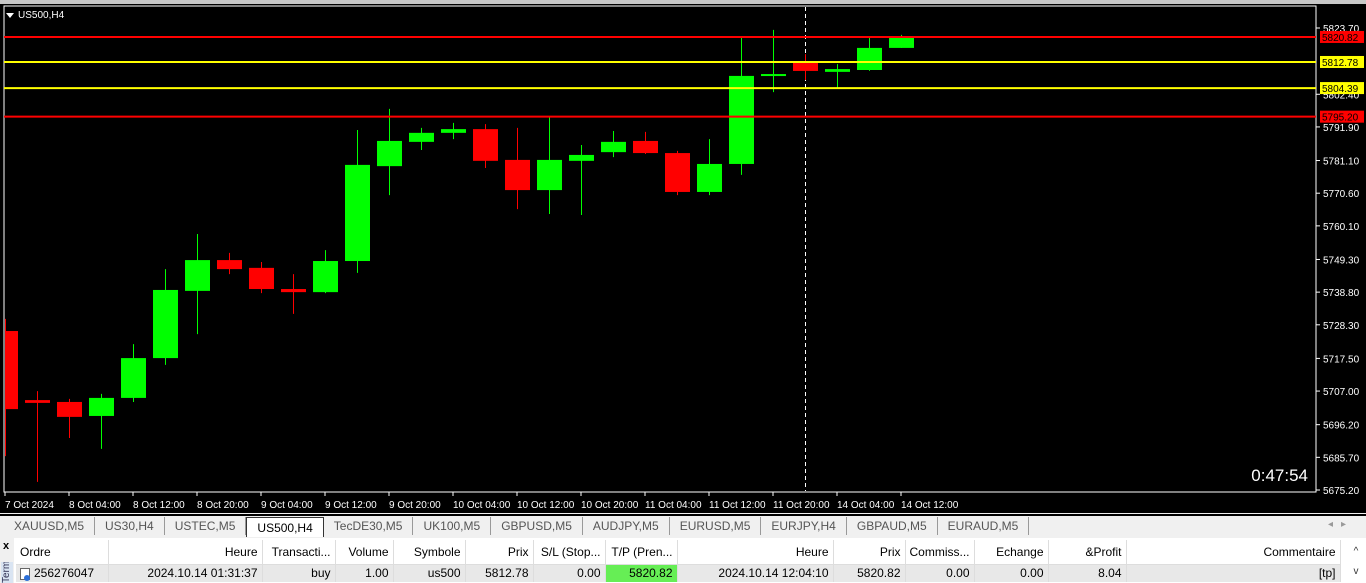  I want to click on x-tick-label: 11 Oct 12:00, so click(737, 505).